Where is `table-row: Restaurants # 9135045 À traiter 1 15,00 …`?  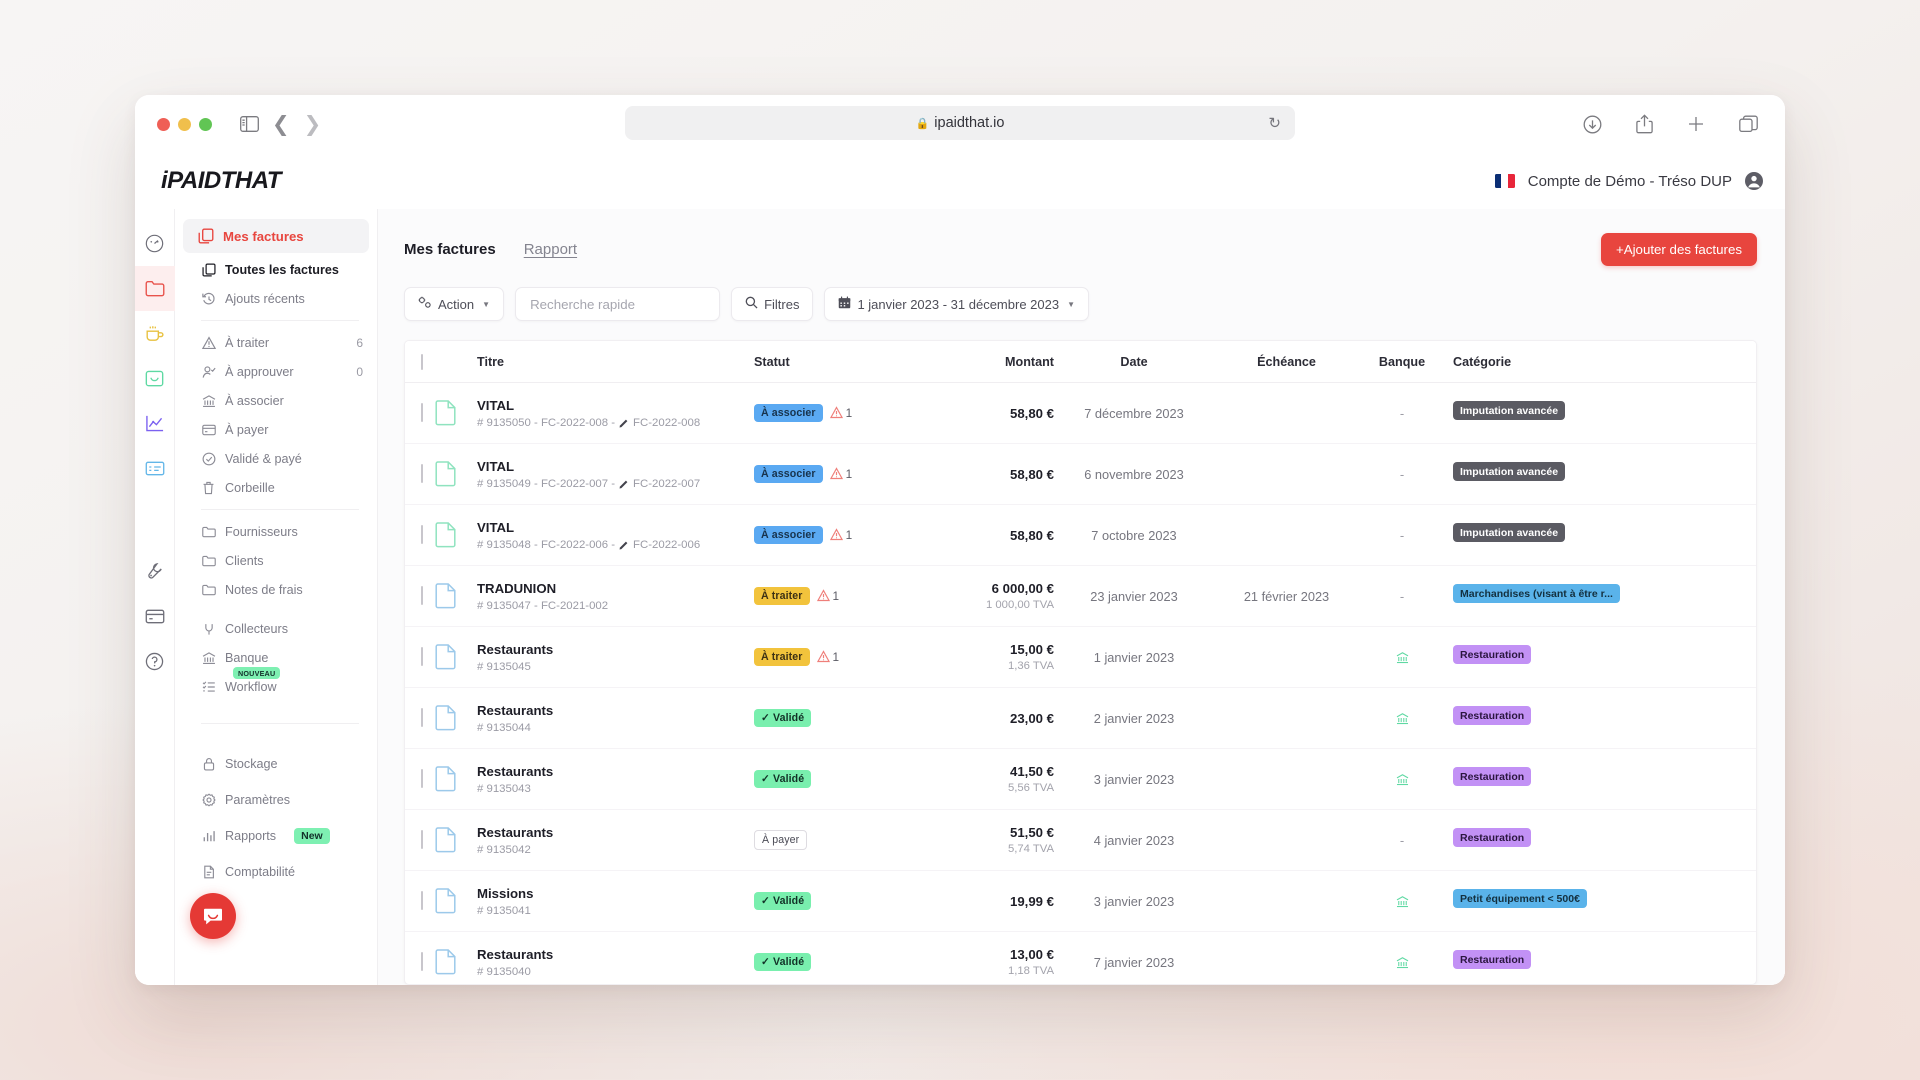
table-row: Restaurants # 9135045 À traiter 1 15,00 … is located at coordinates (1080, 657).